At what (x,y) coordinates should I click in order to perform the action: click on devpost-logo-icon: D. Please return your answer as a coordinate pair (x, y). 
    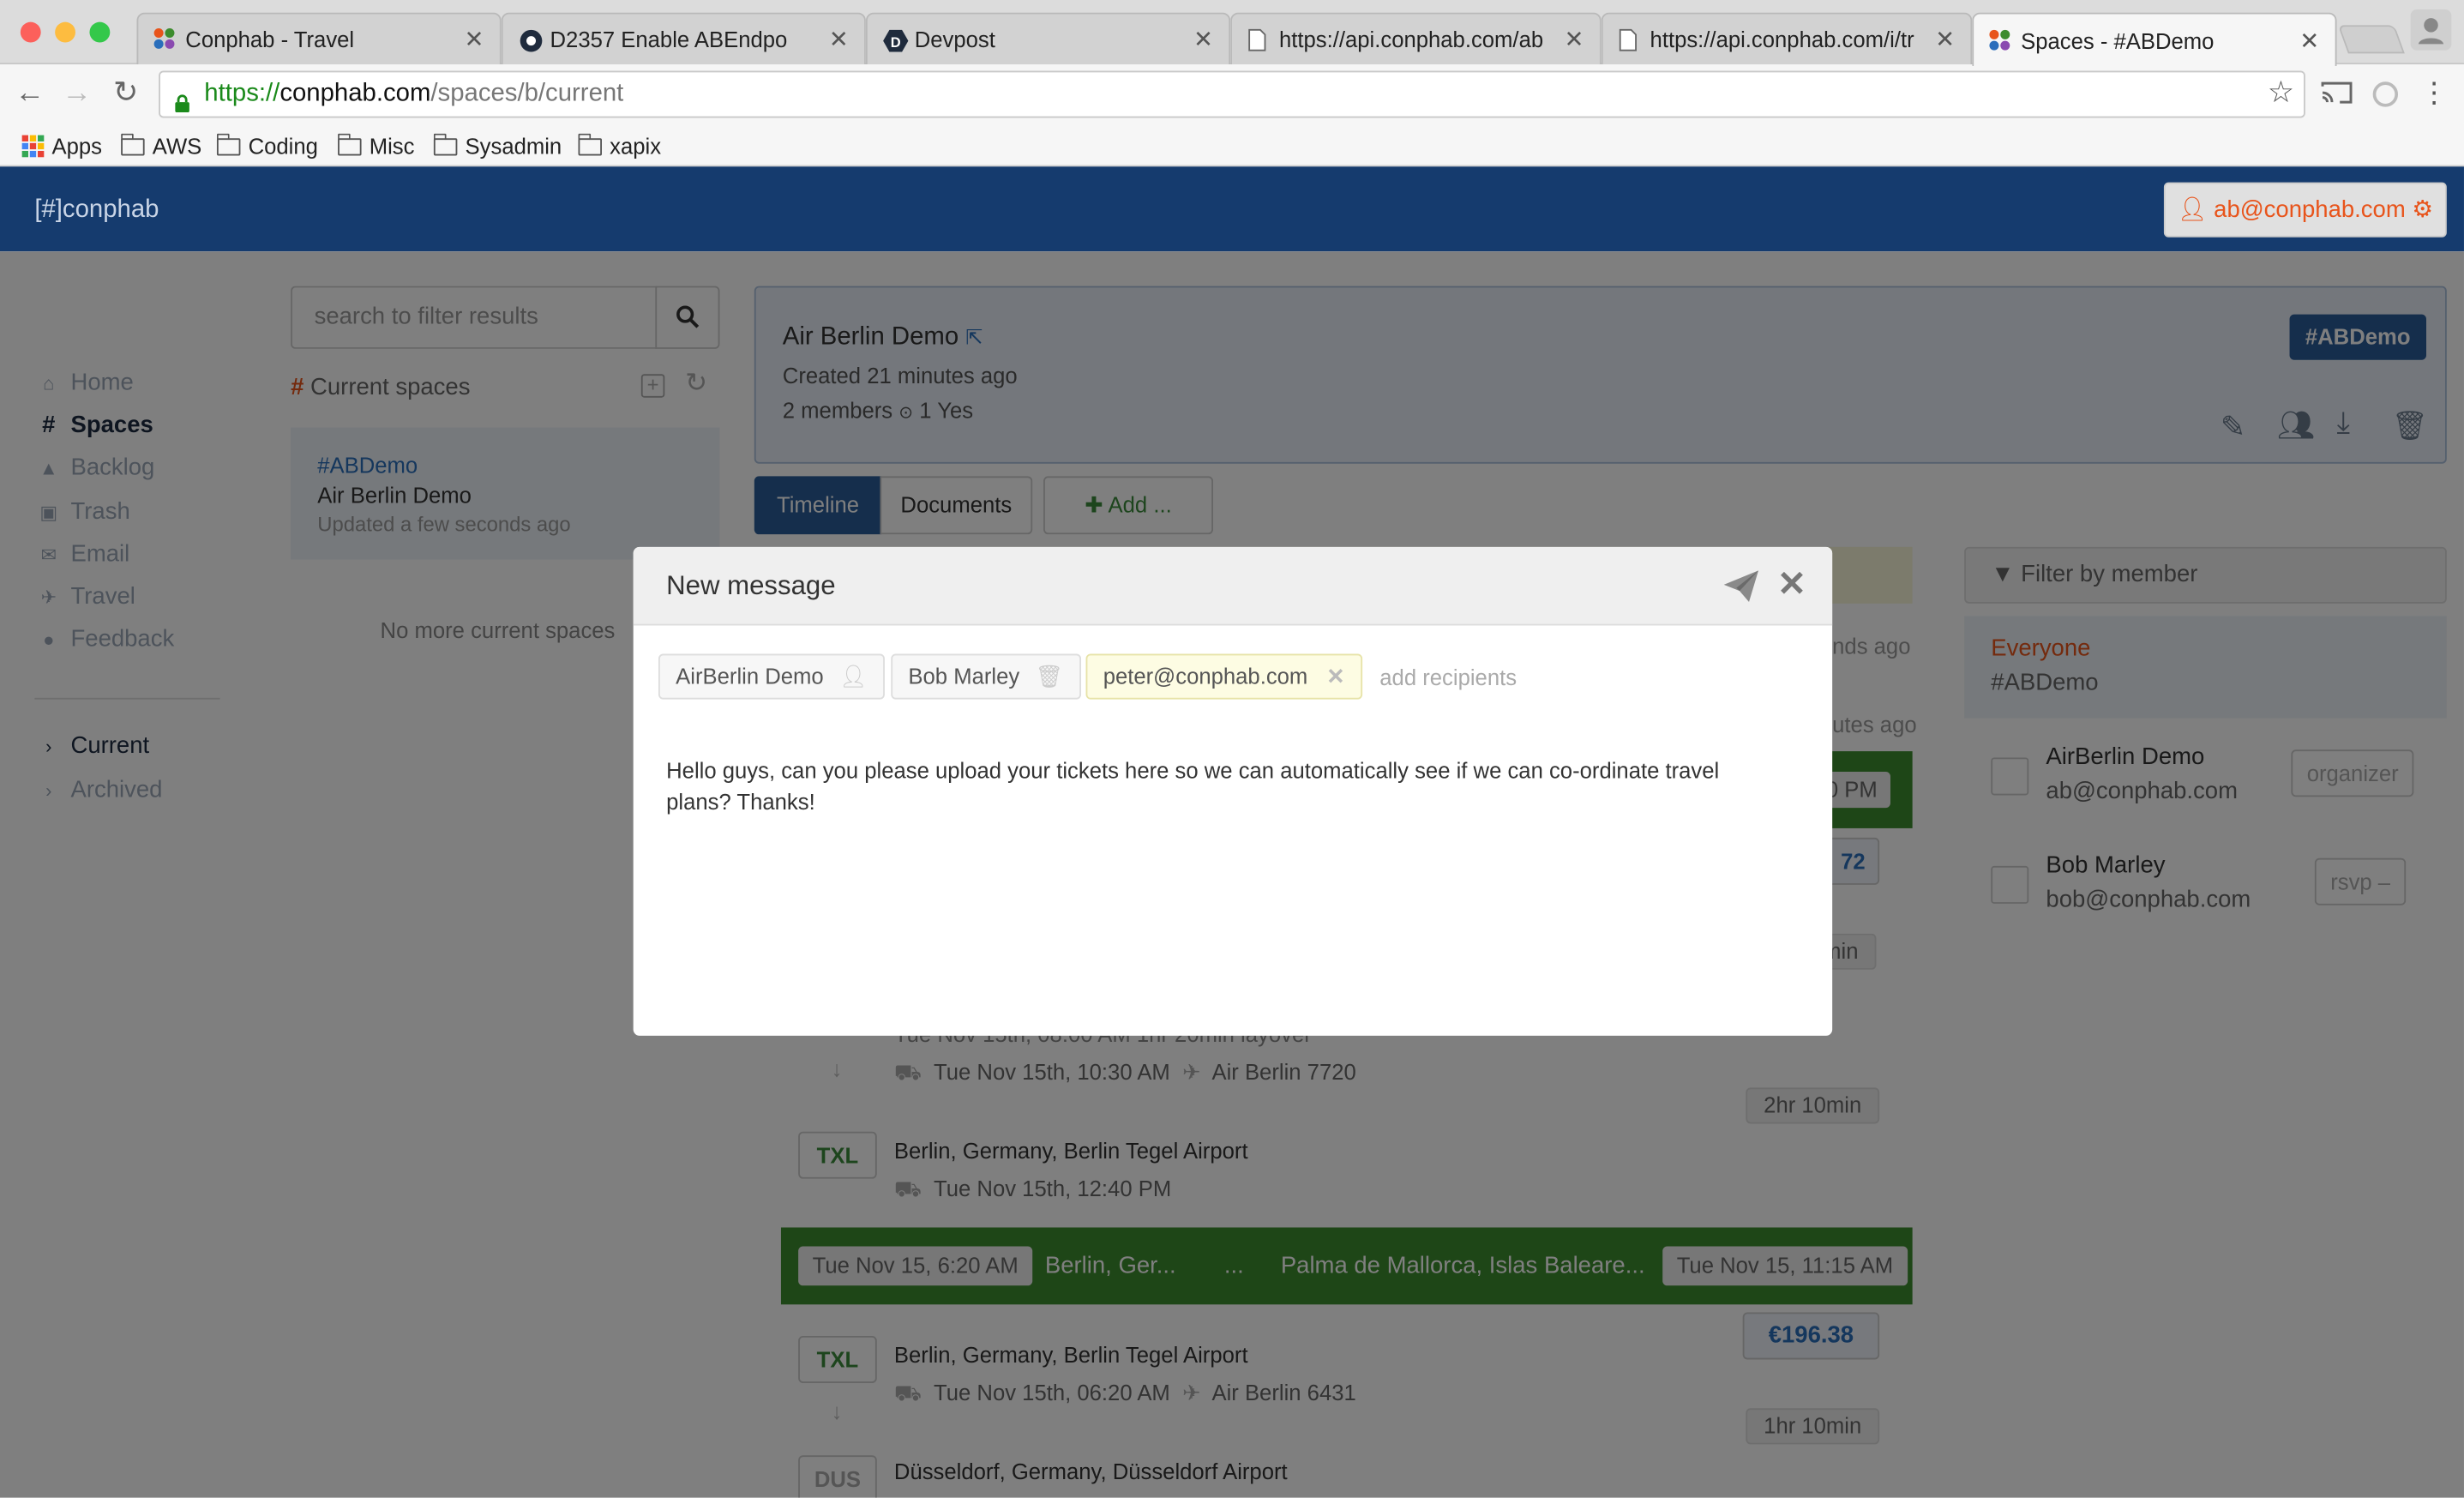
    Looking at the image, I should click on (896, 40).